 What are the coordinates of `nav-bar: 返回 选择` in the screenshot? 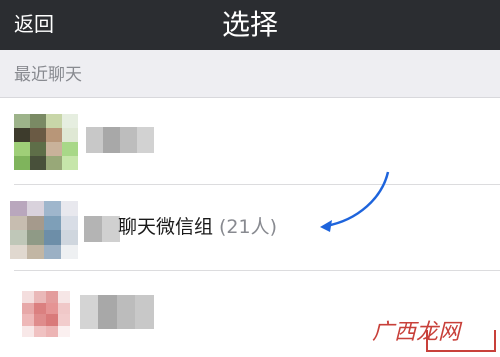 It's located at (250, 25).